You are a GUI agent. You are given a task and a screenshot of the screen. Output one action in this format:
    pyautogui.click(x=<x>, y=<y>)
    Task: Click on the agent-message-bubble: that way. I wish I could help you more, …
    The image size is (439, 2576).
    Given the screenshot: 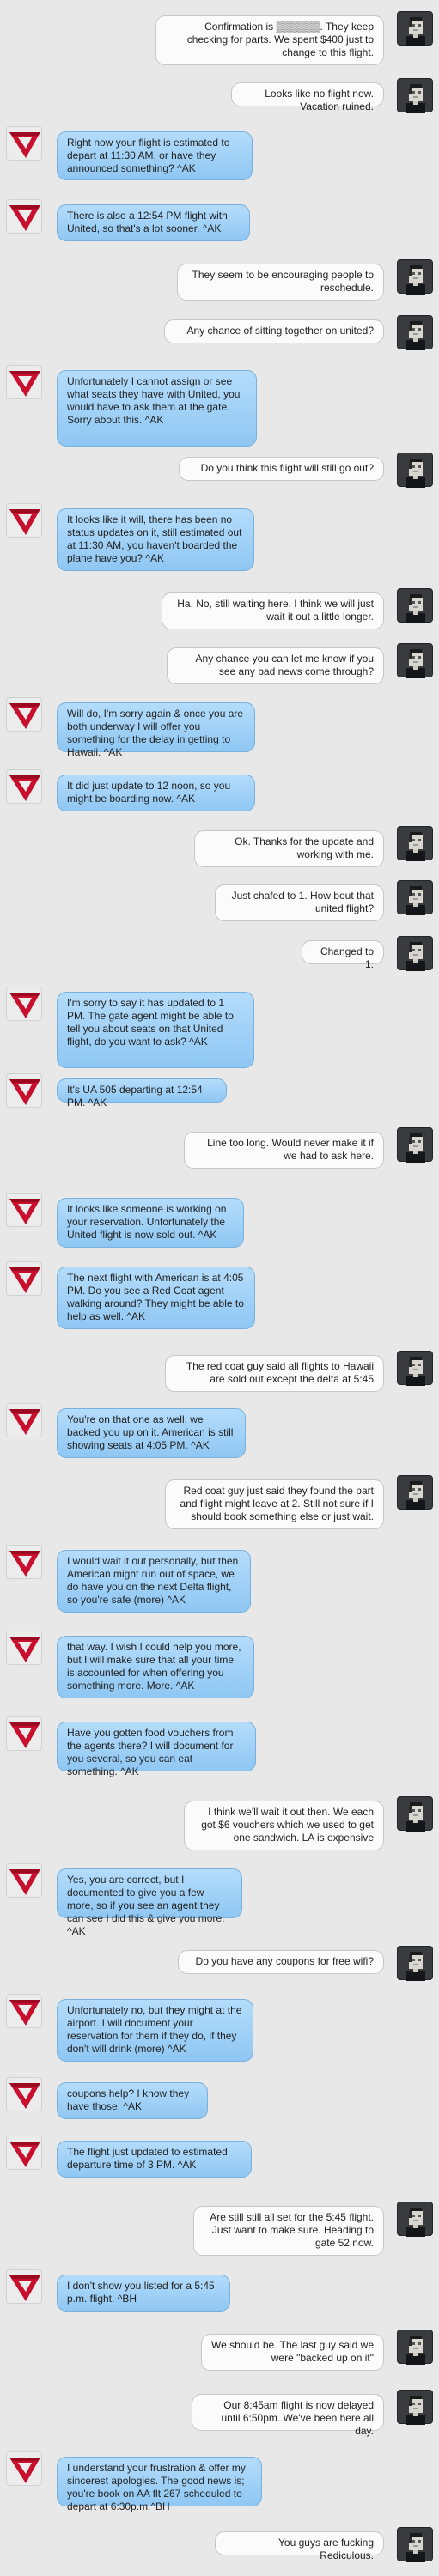 What is the action you would take?
    pyautogui.click(x=155, y=1667)
    